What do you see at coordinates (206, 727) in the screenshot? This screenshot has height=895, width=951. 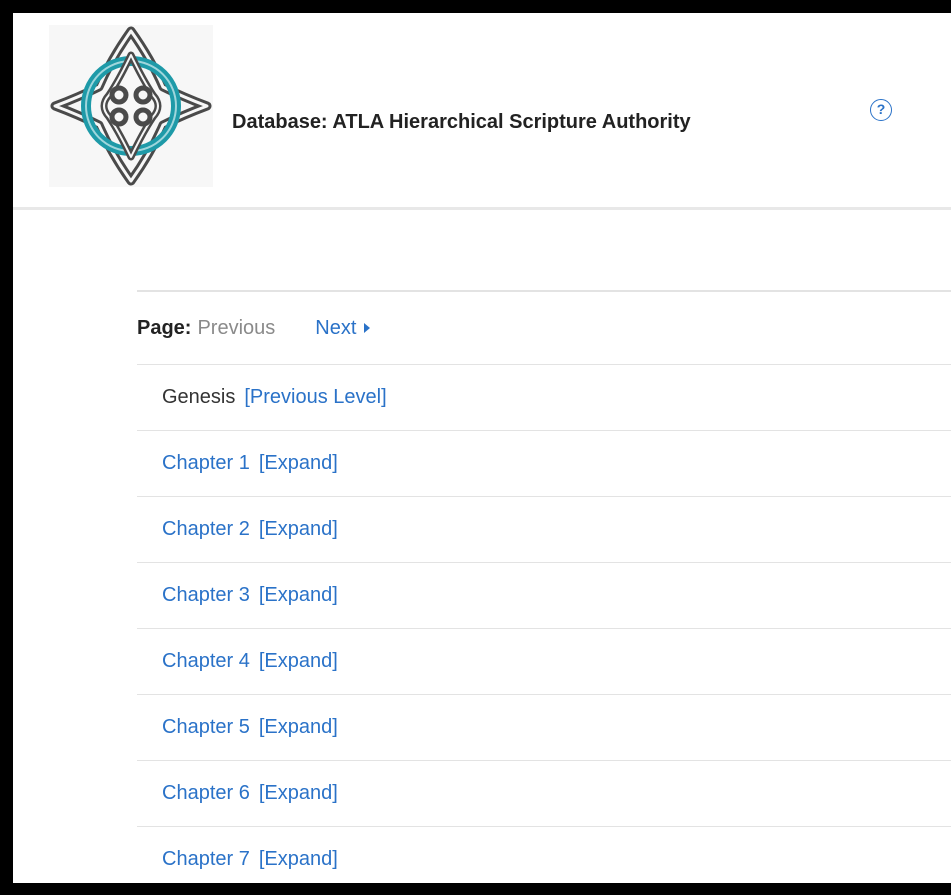 I see `chapter-link: Chapter 5` at bounding box center [206, 727].